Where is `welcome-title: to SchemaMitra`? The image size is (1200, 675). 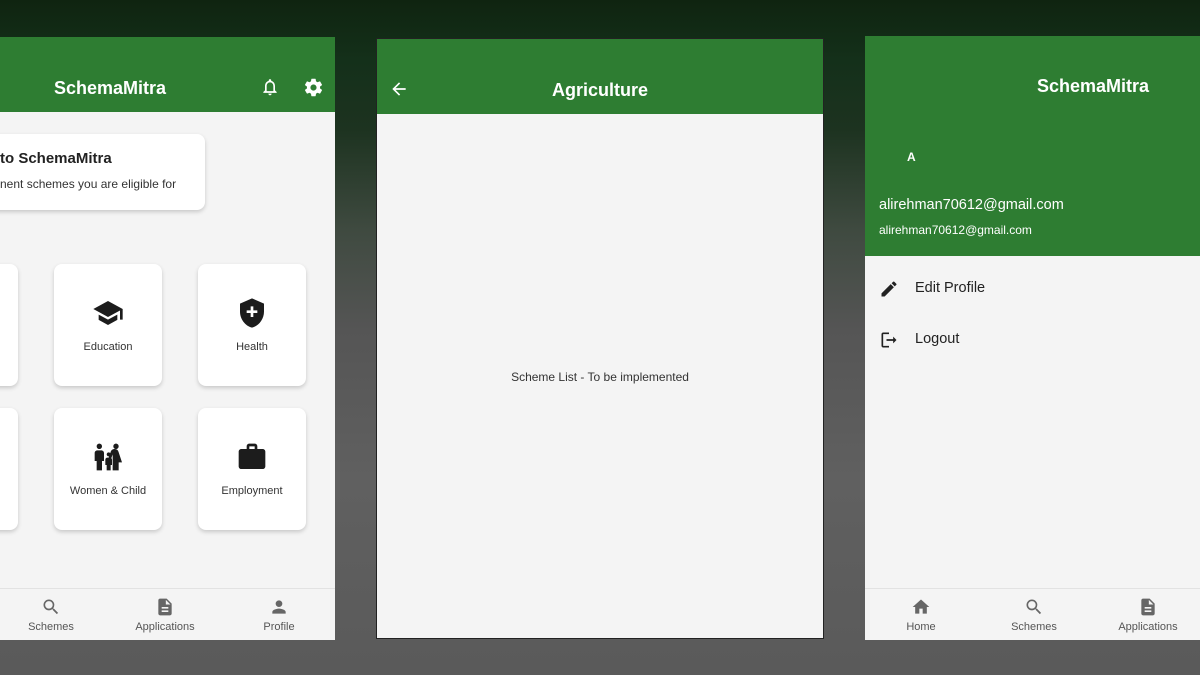 welcome-title: to SchemaMitra is located at coordinates (56, 158).